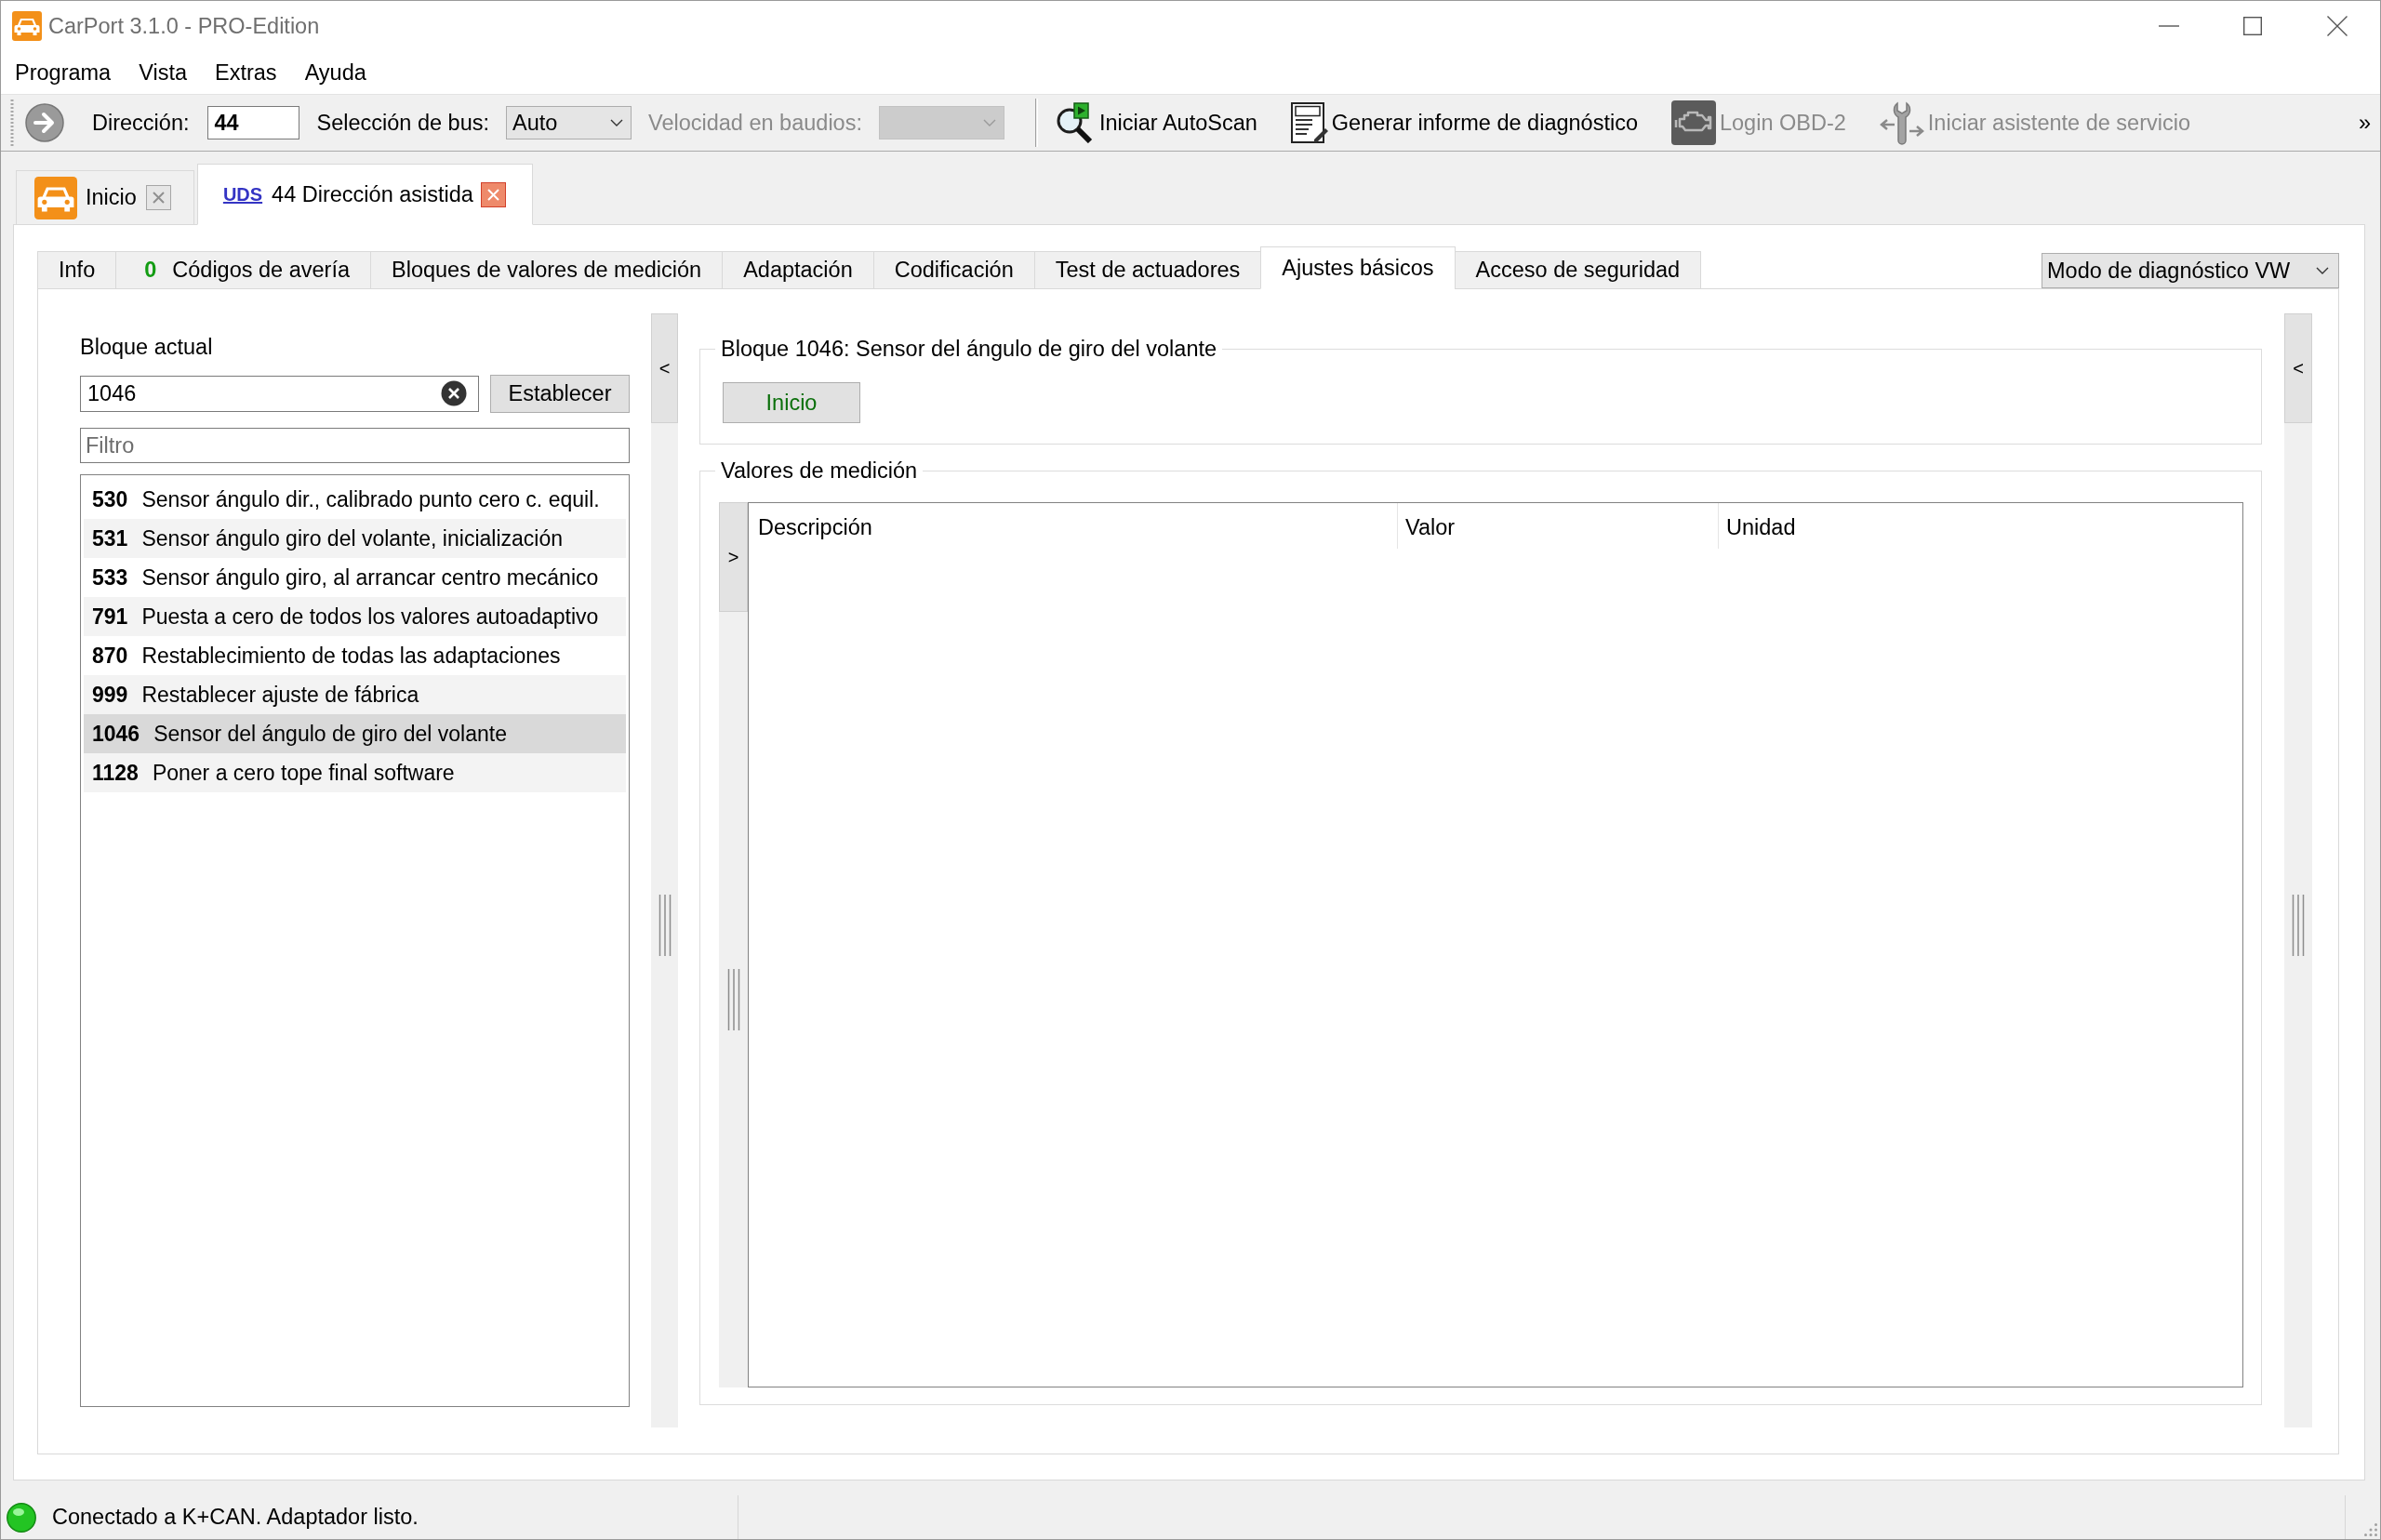 The height and width of the screenshot is (1540, 2381). What do you see at coordinates (63, 72) in the screenshot?
I see `menu-item: Programa` at bounding box center [63, 72].